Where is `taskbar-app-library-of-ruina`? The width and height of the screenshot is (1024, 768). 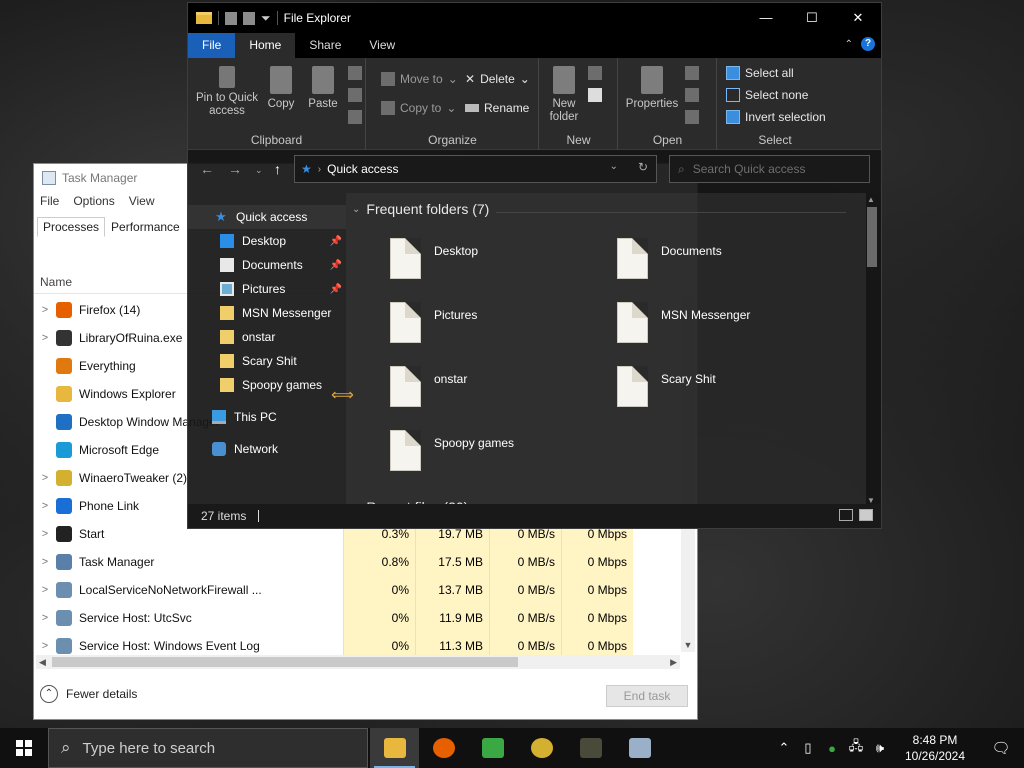
taskbar-app-library-of-ruina is located at coordinates (590, 748).